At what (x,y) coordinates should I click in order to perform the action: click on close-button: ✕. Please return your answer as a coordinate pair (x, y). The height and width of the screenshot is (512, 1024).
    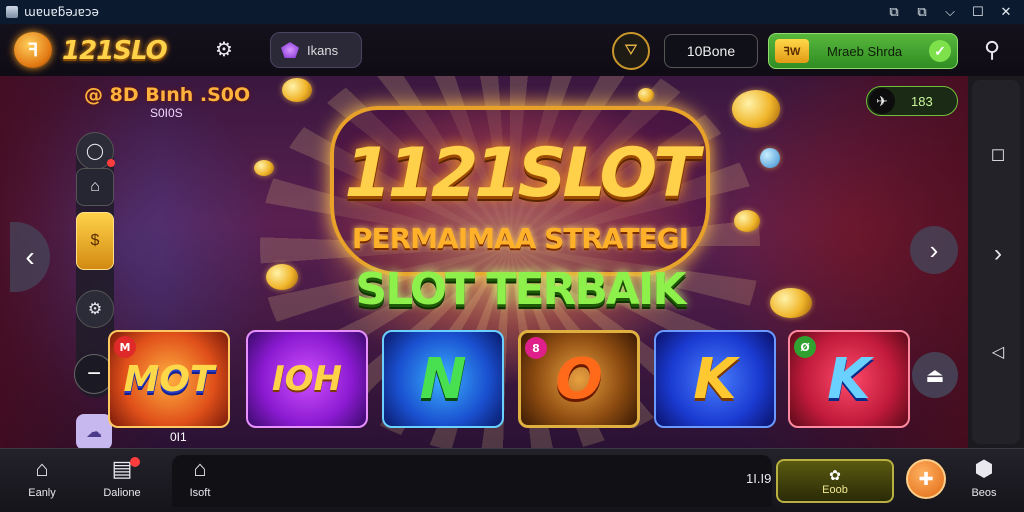
    Looking at the image, I should click on (1006, 12).